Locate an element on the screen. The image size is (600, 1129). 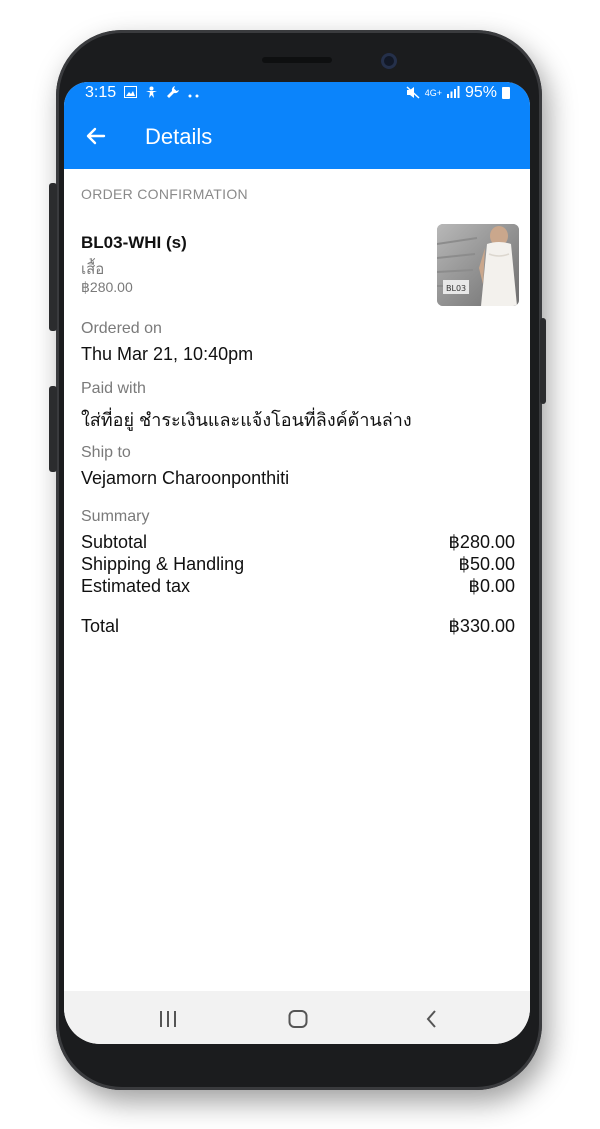
wrench-icon is located at coordinates (173, 93).